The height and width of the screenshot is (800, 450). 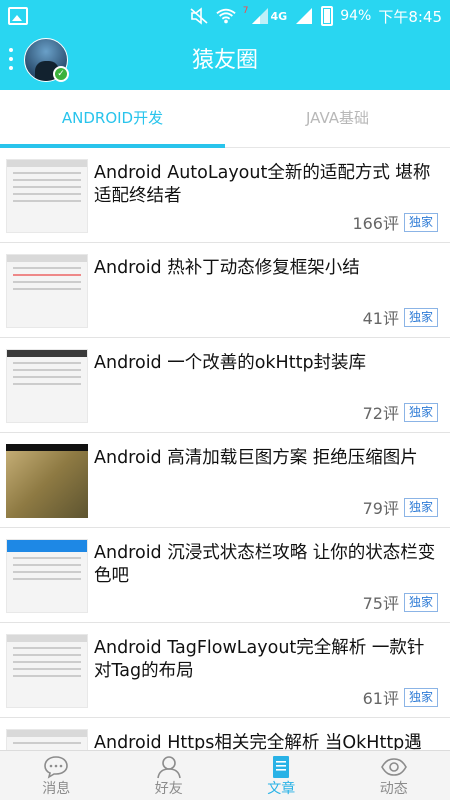 I want to click on clock: 下午8:45, so click(x=410, y=16).